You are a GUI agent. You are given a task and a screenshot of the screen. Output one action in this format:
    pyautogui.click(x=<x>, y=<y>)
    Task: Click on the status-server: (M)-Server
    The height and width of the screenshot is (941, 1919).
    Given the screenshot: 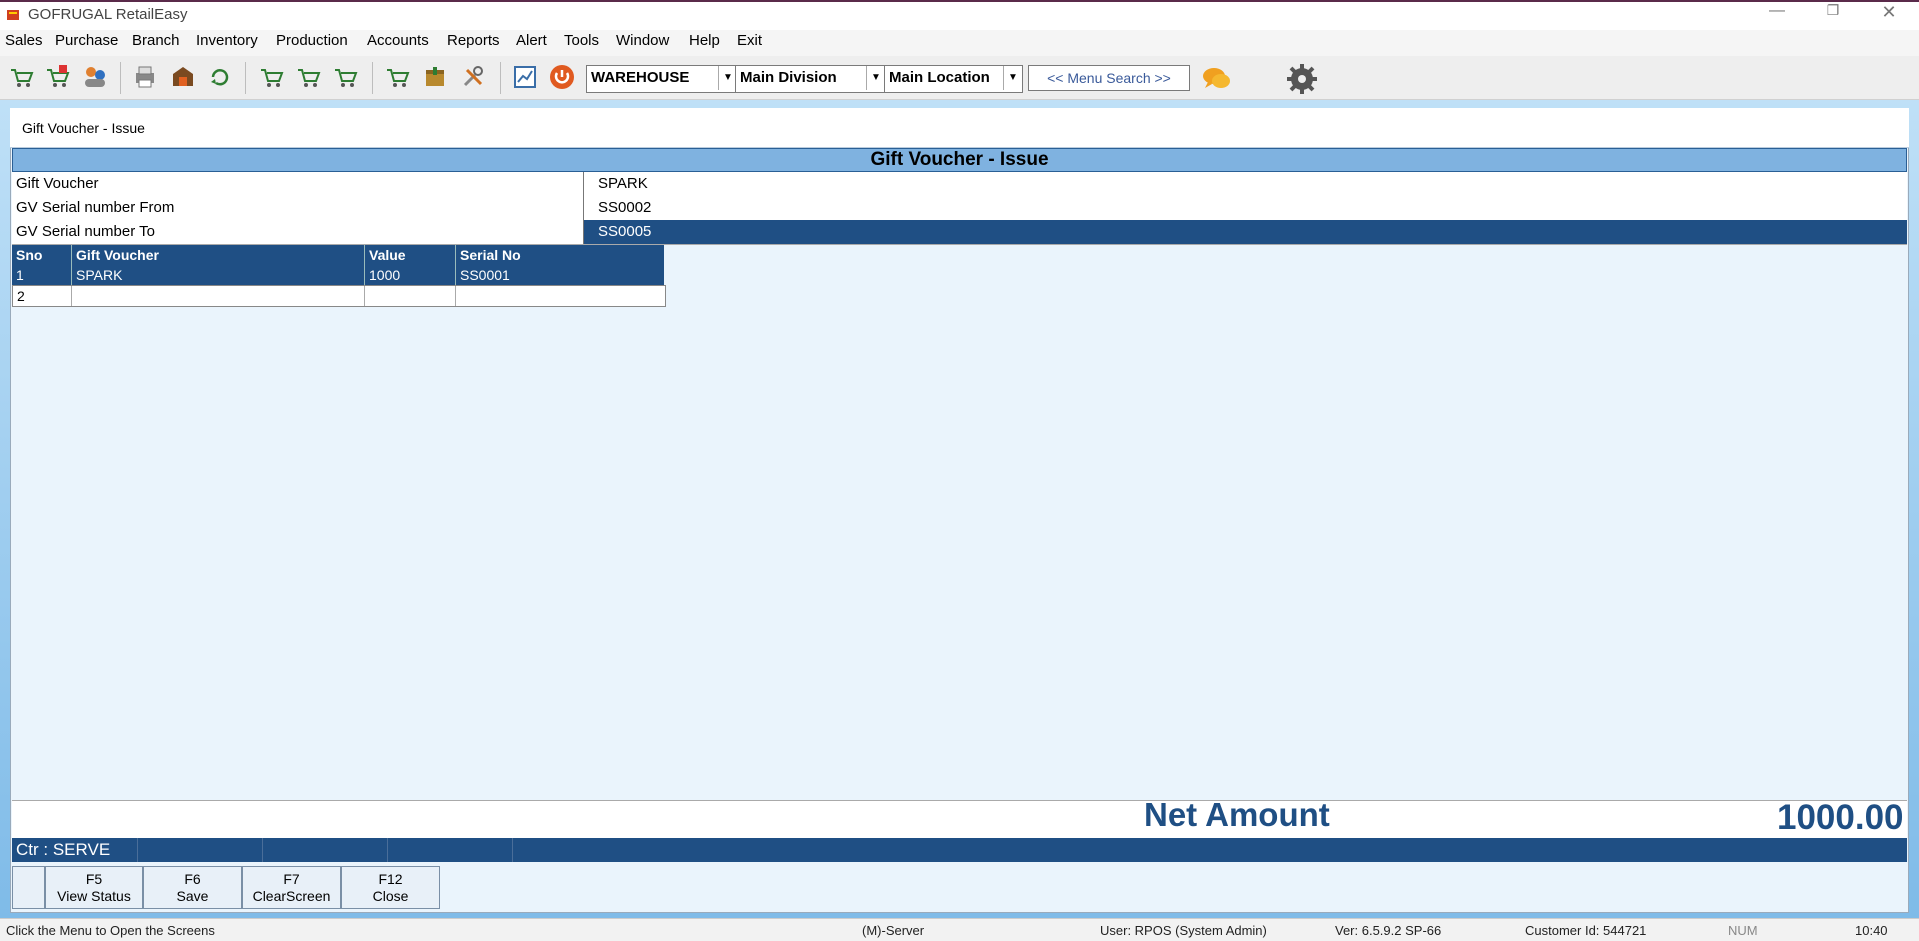 What is the action you would take?
    pyautogui.click(x=893, y=930)
    